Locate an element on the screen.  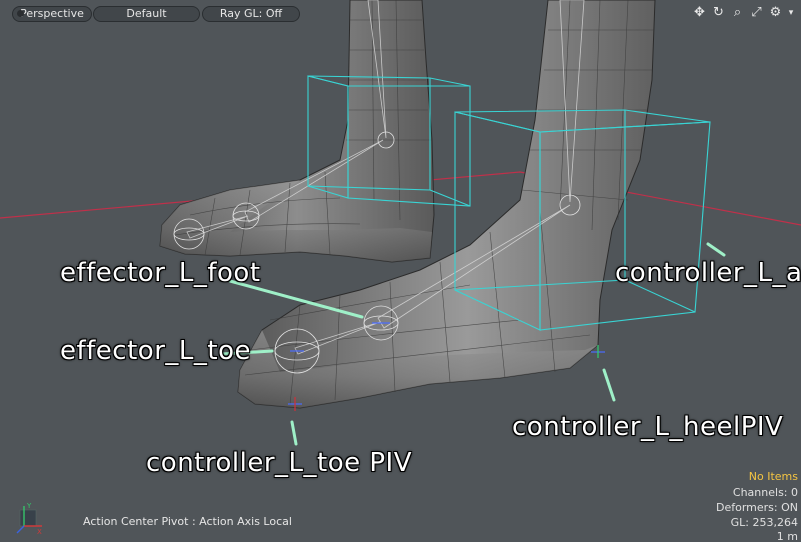
viewport-nav-icons: ✥ ↻ ⌕ ⤢ ⚙ ▾ is located at coordinates (743, 13).